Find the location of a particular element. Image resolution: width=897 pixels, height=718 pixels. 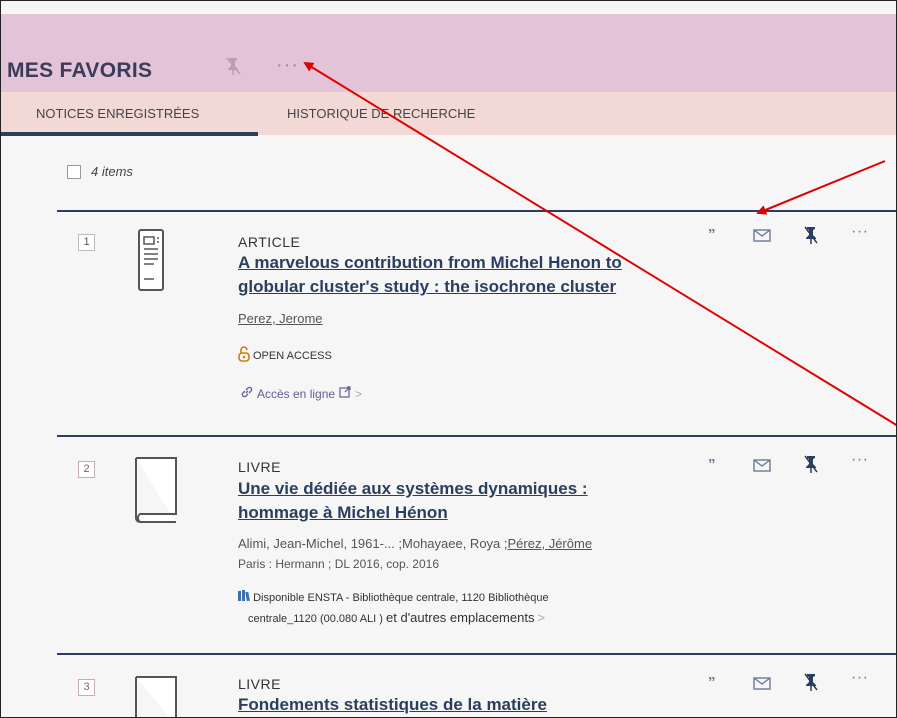

annotation-arrow is located at coordinates (821, 187).